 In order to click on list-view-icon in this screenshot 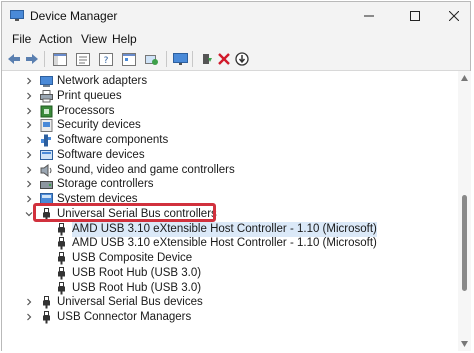, I will do `click(129, 59)`.